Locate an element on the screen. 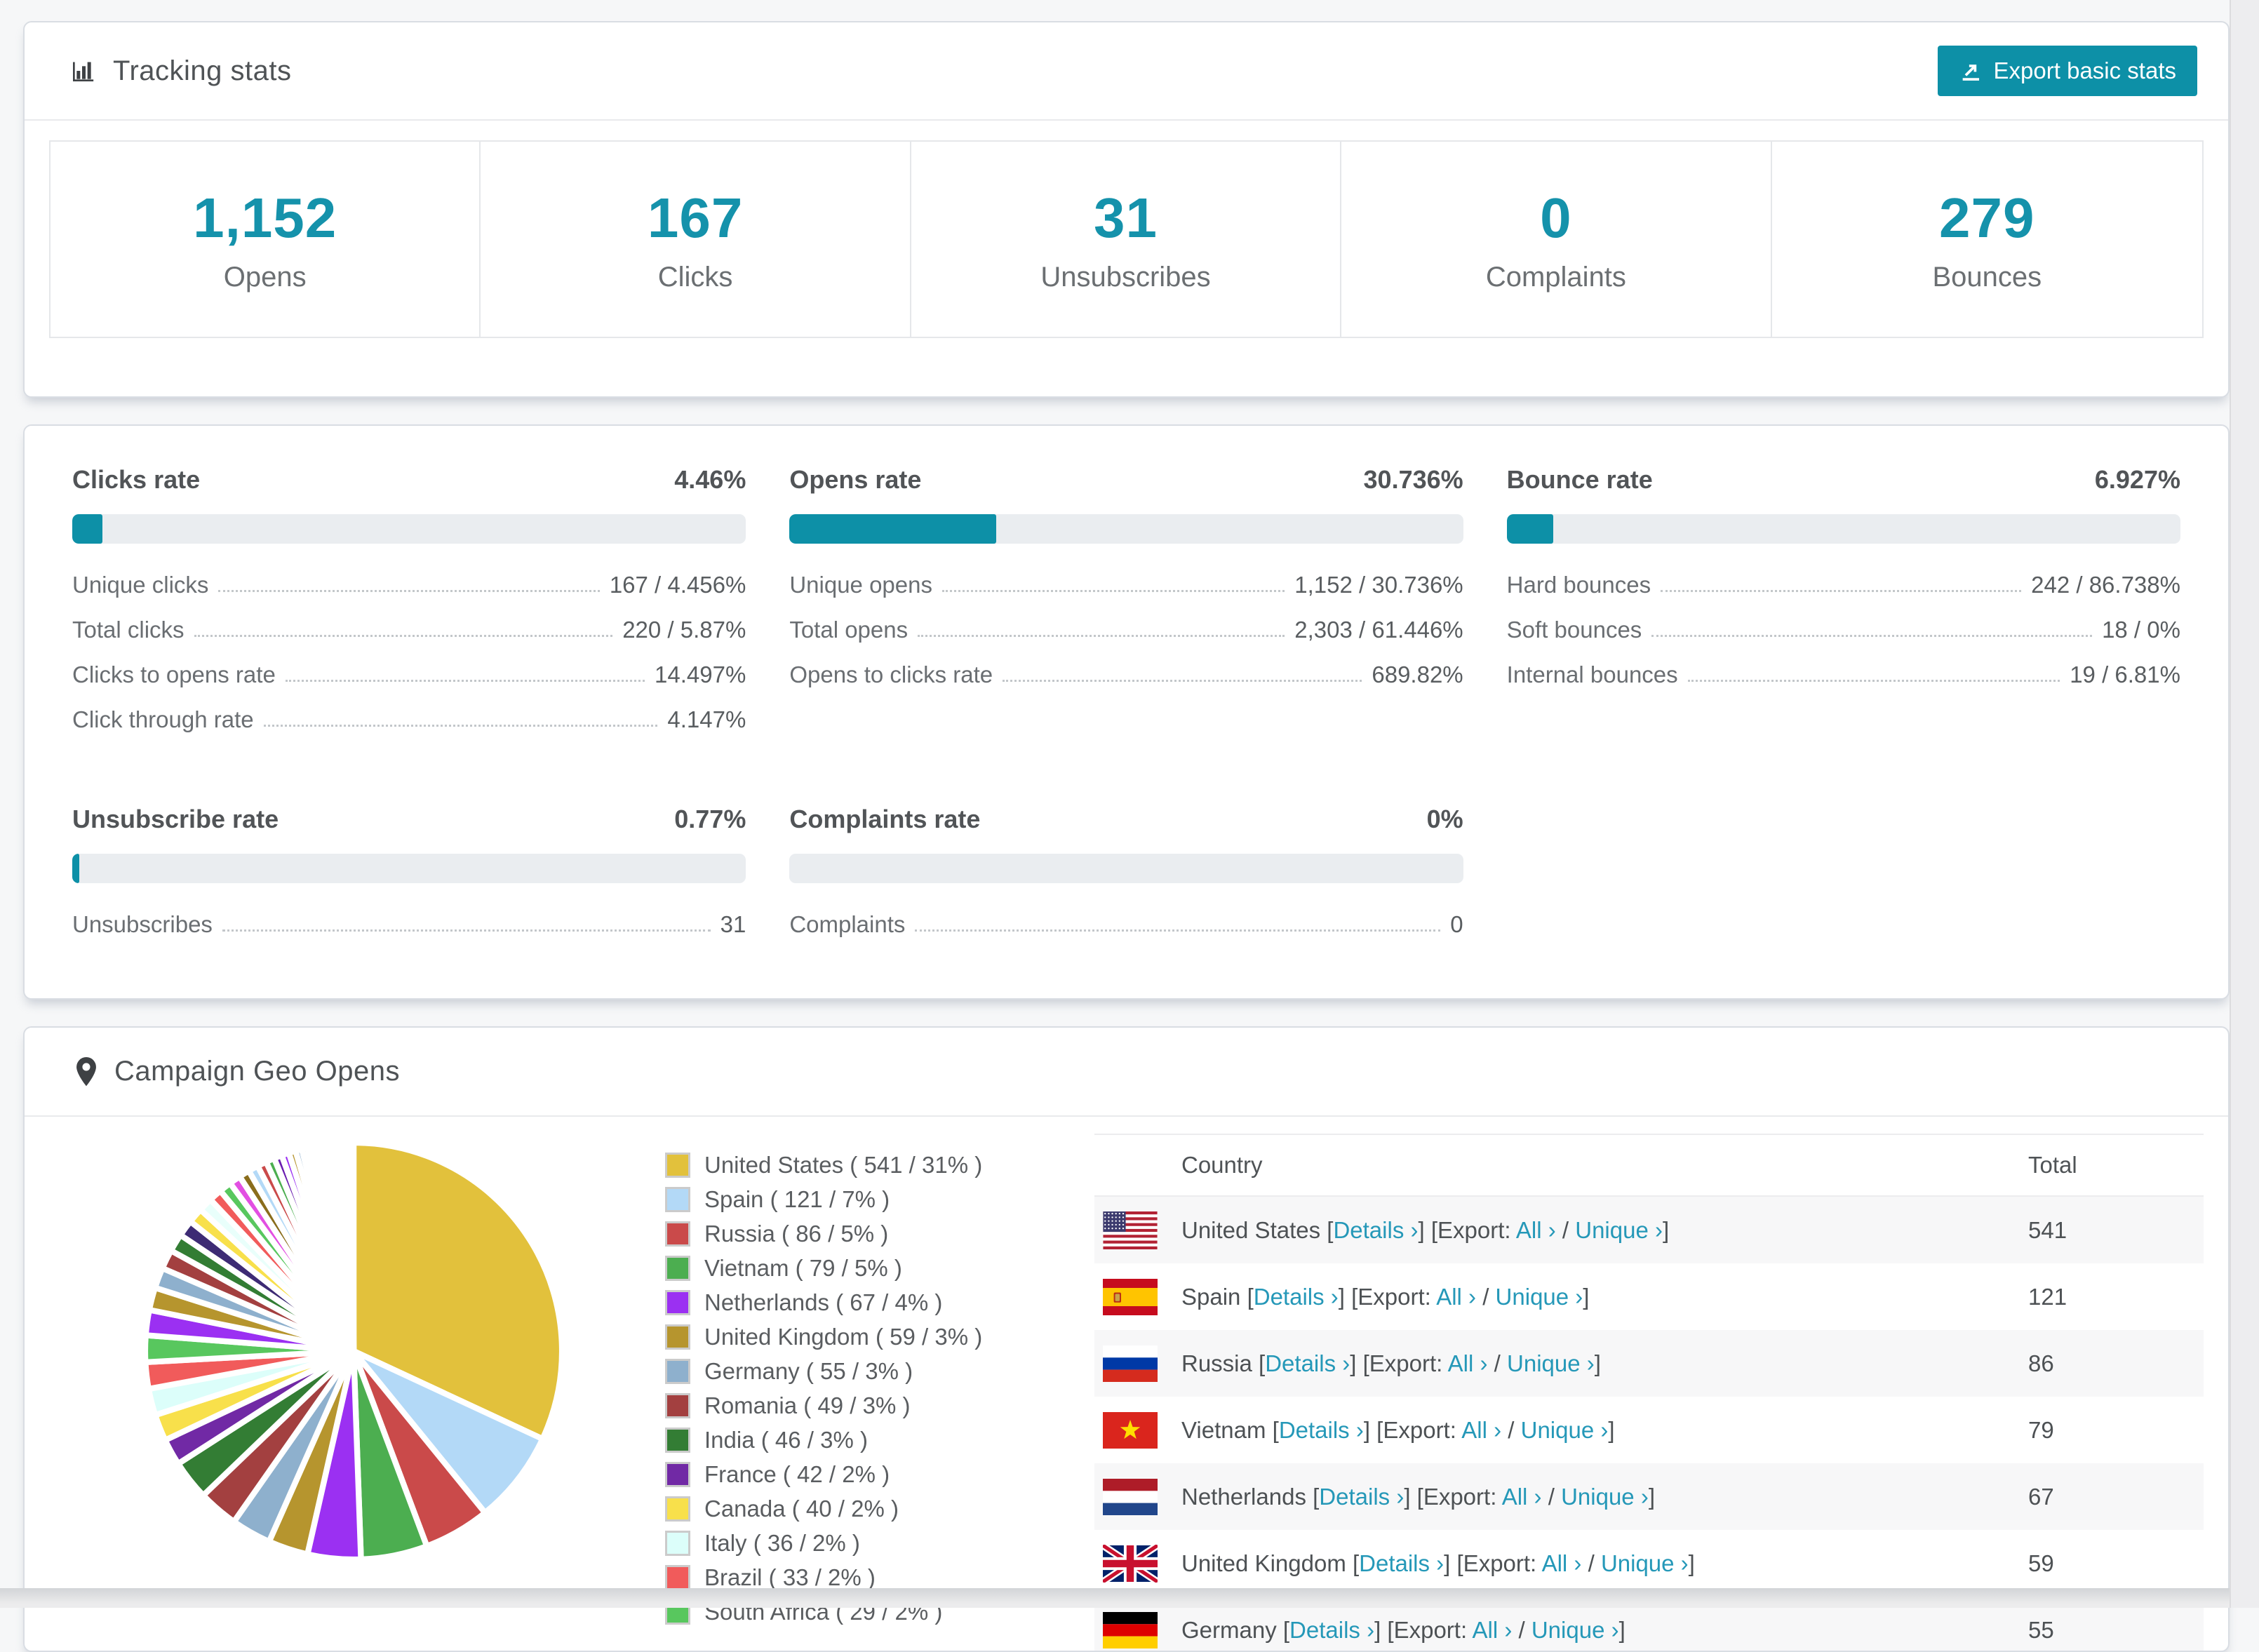  legend-item-romania: Romania ( 49 / 3% ) is located at coordinates (854, 1405).